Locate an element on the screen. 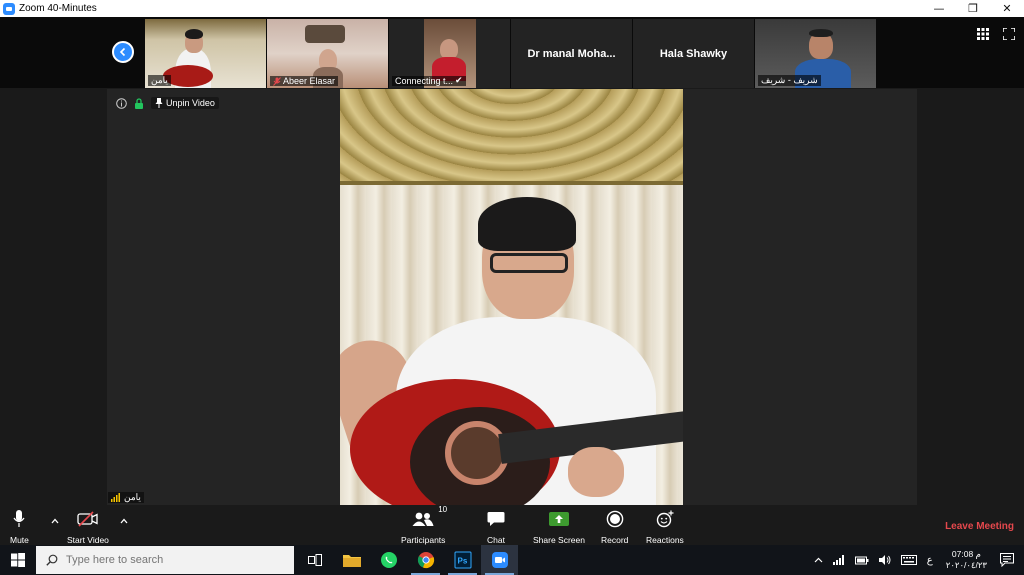  audio-level-icon is located at coordinates (115, 497).